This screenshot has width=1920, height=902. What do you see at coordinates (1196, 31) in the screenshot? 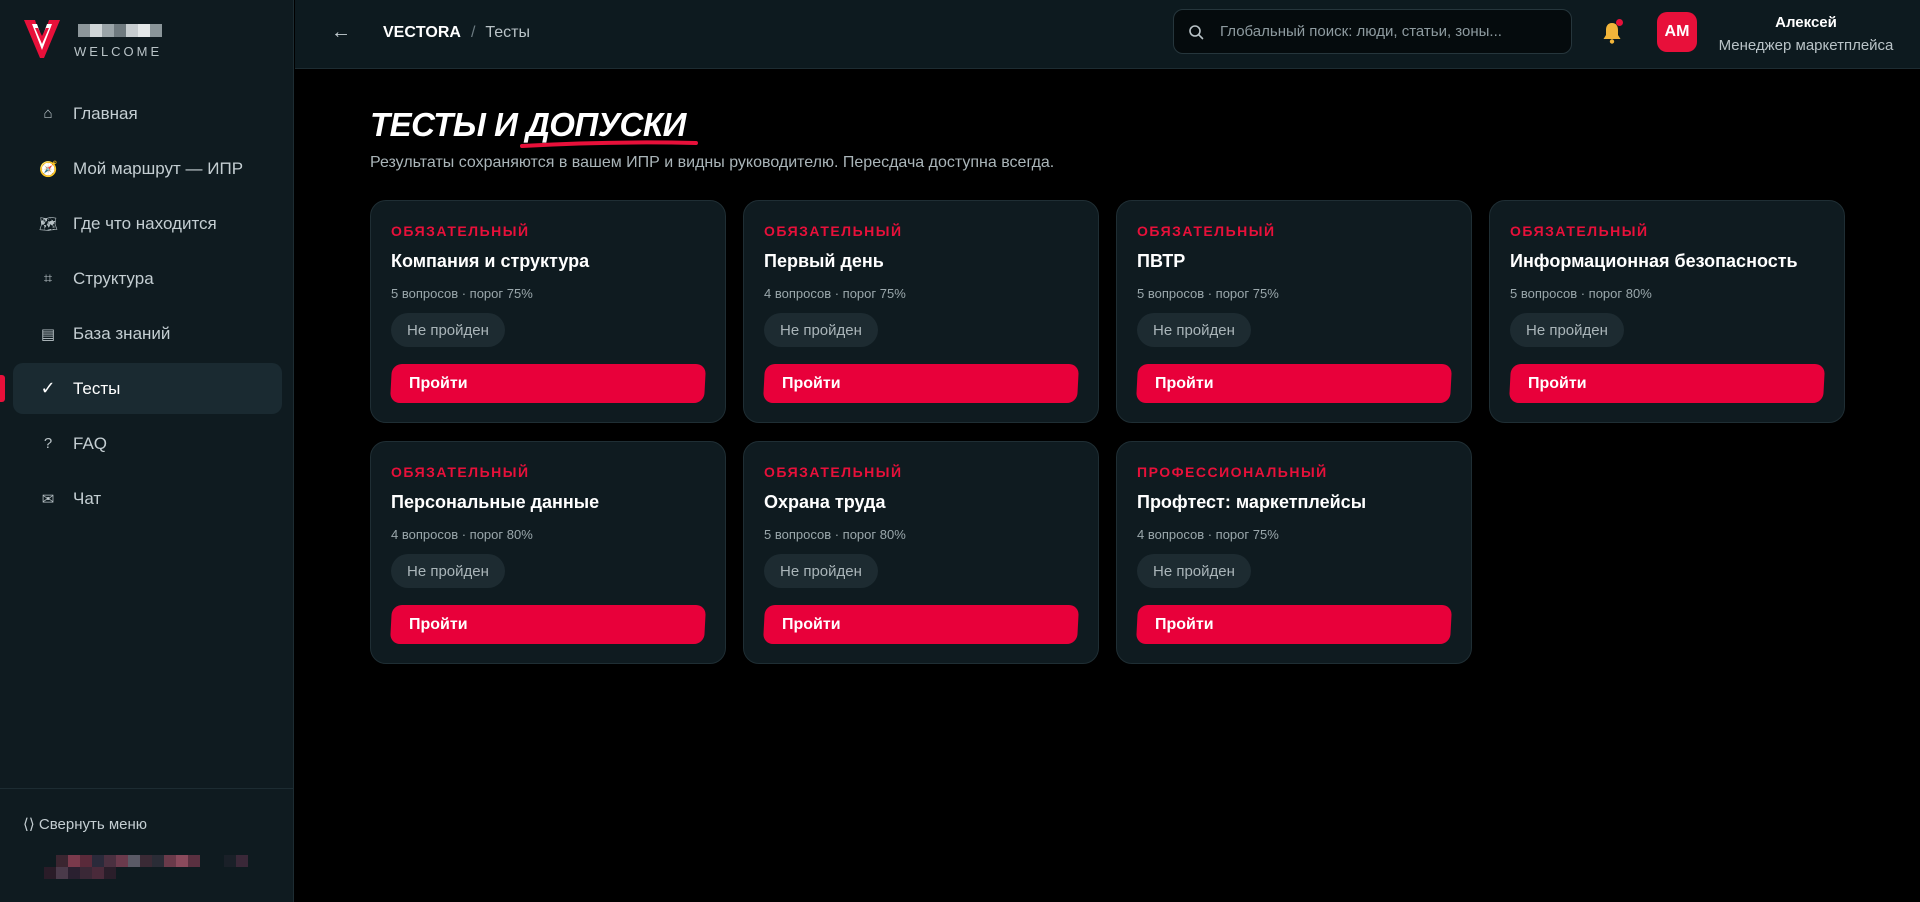
I see `search-icon` at bounding box center [1196, 31].